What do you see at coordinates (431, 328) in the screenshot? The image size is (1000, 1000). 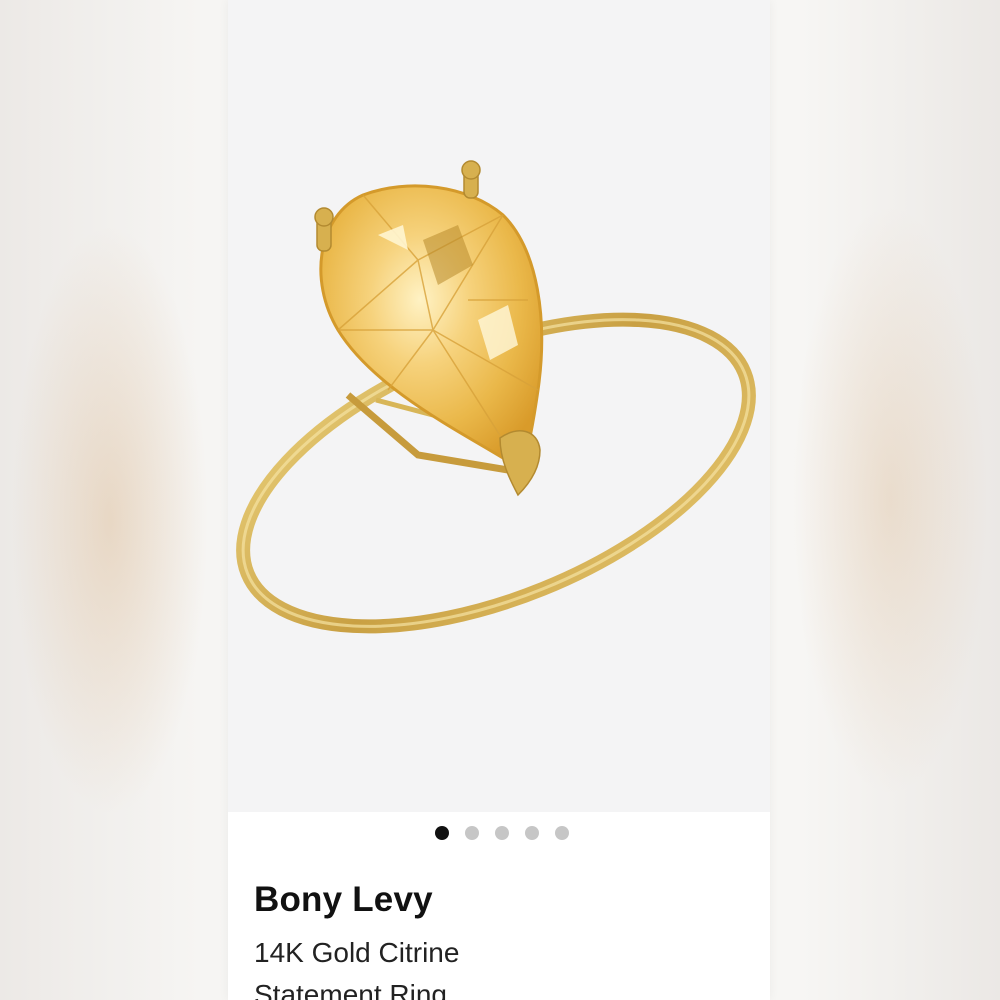 I see `citrine-stone` at bounding box center [431, 328].